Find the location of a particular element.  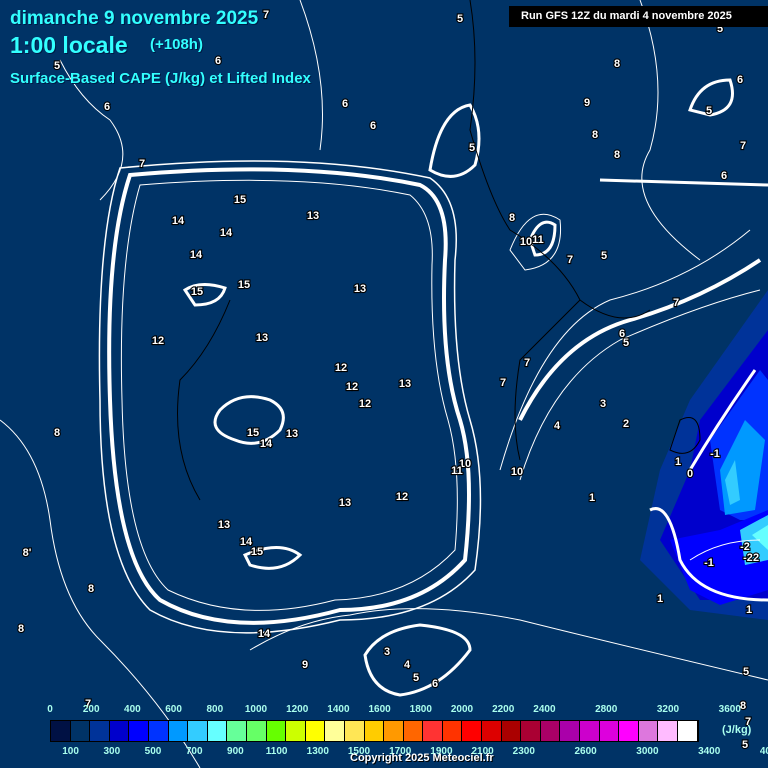

contour-label: 8' is located at coordinates (27, 553).